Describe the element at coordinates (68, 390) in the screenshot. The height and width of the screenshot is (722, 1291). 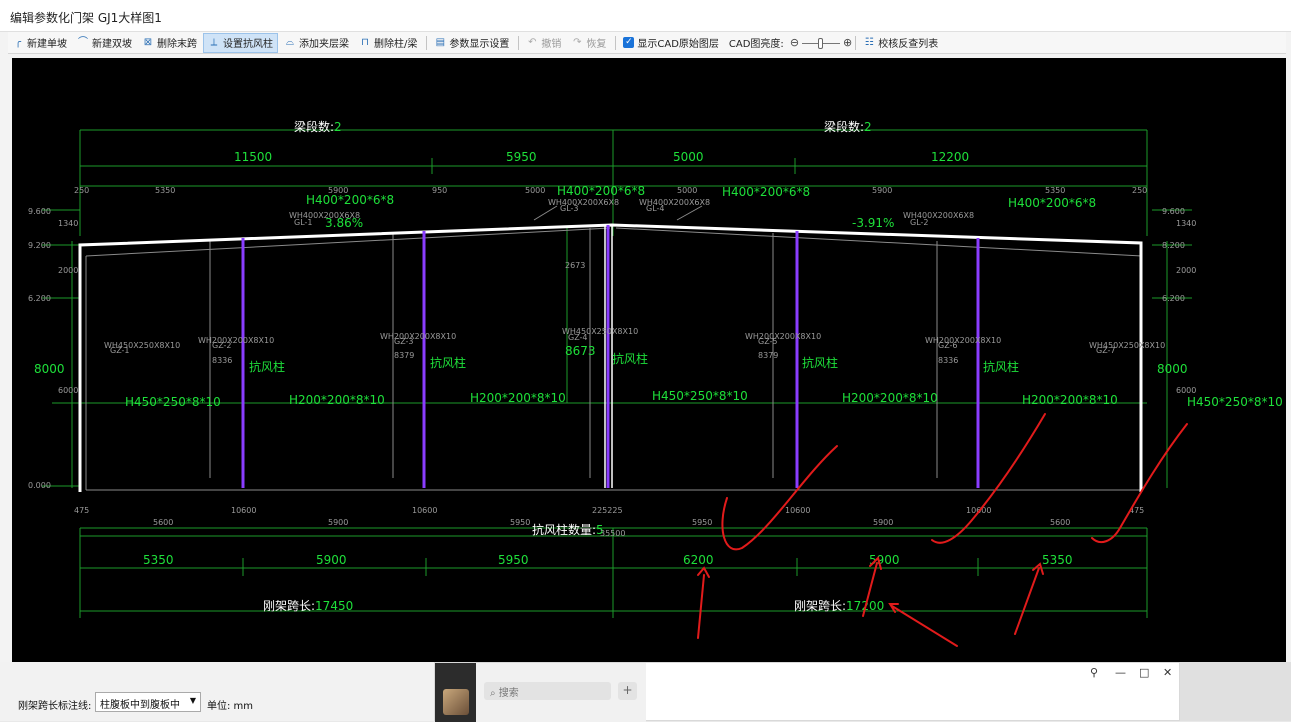
I see `left-small-dim-6: 6000` at that location.